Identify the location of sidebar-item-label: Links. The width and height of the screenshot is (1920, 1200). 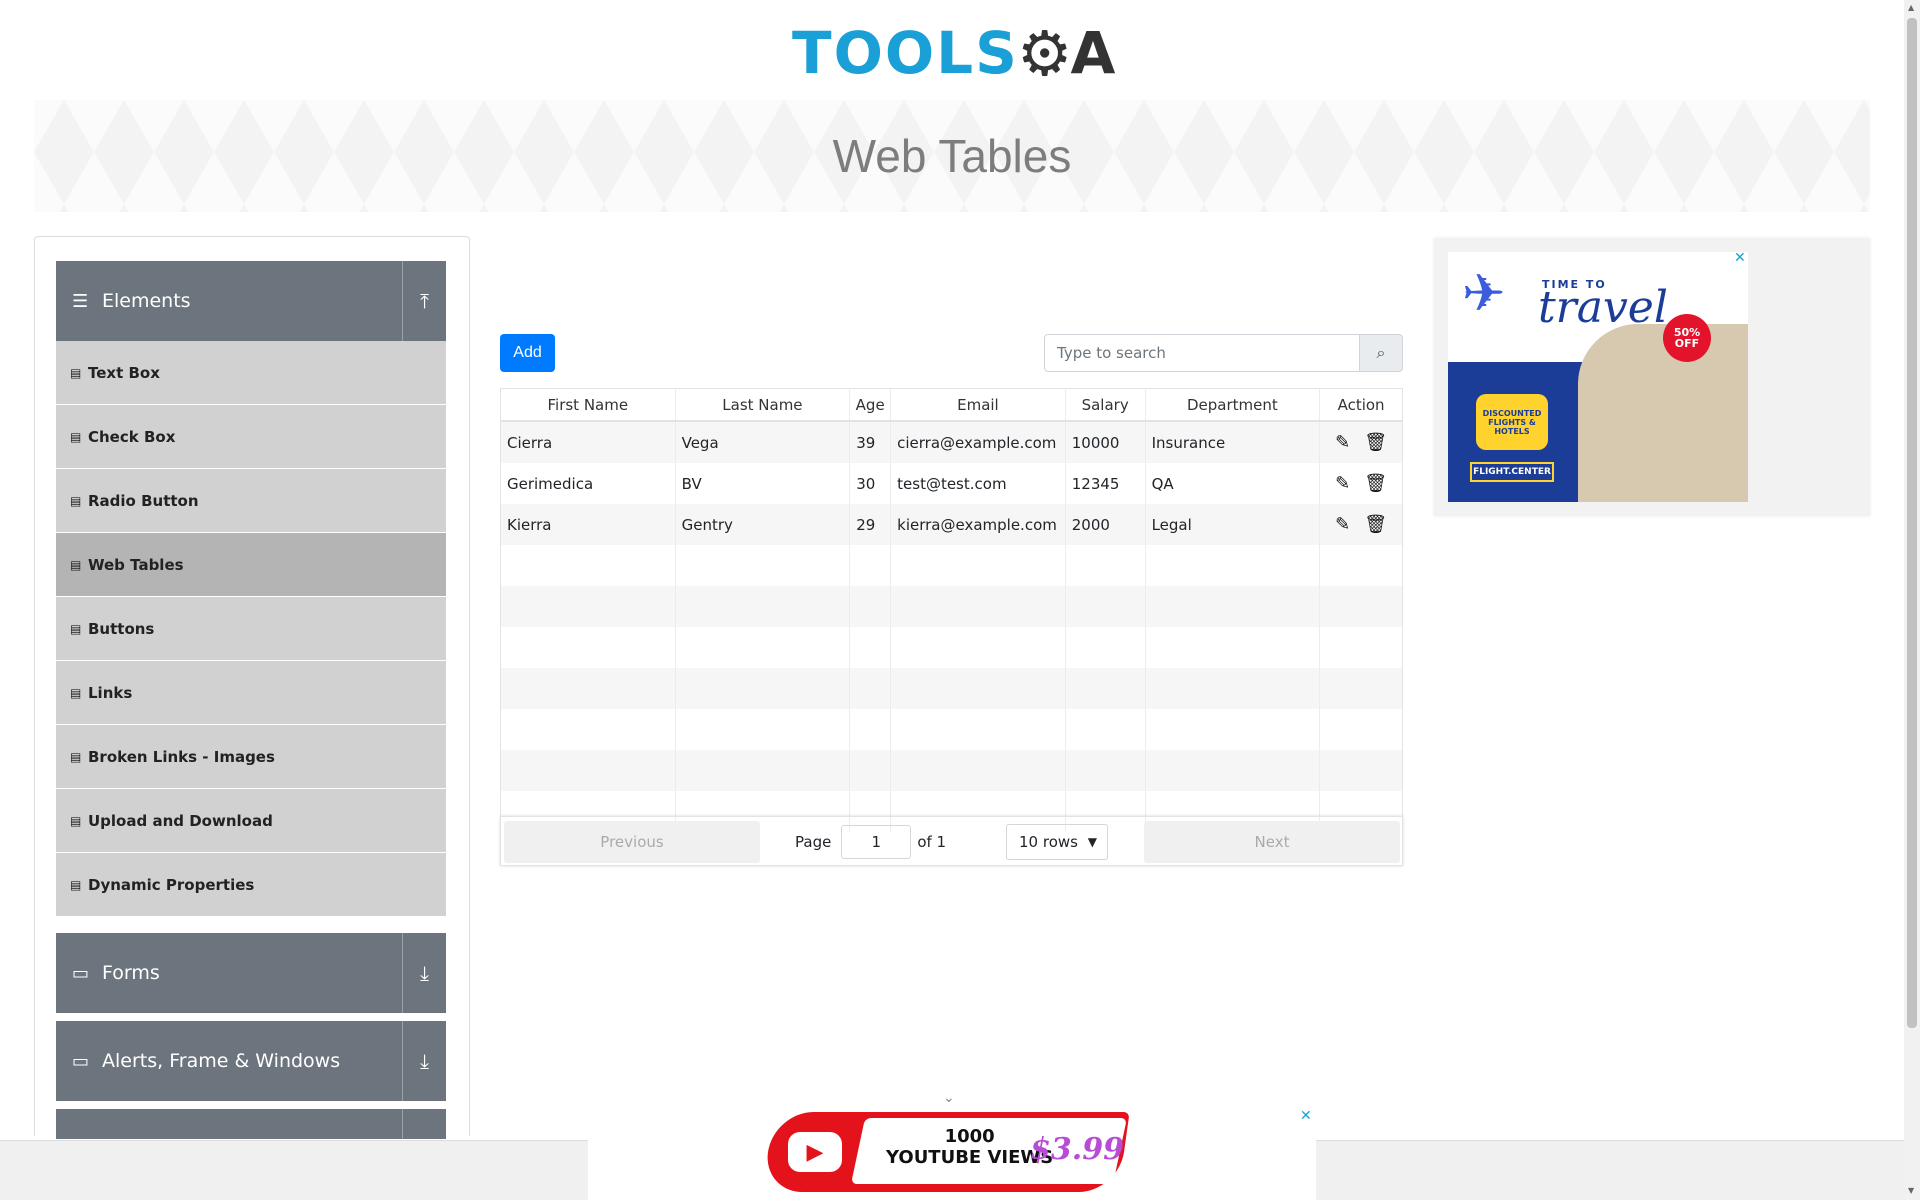
(110, 692).